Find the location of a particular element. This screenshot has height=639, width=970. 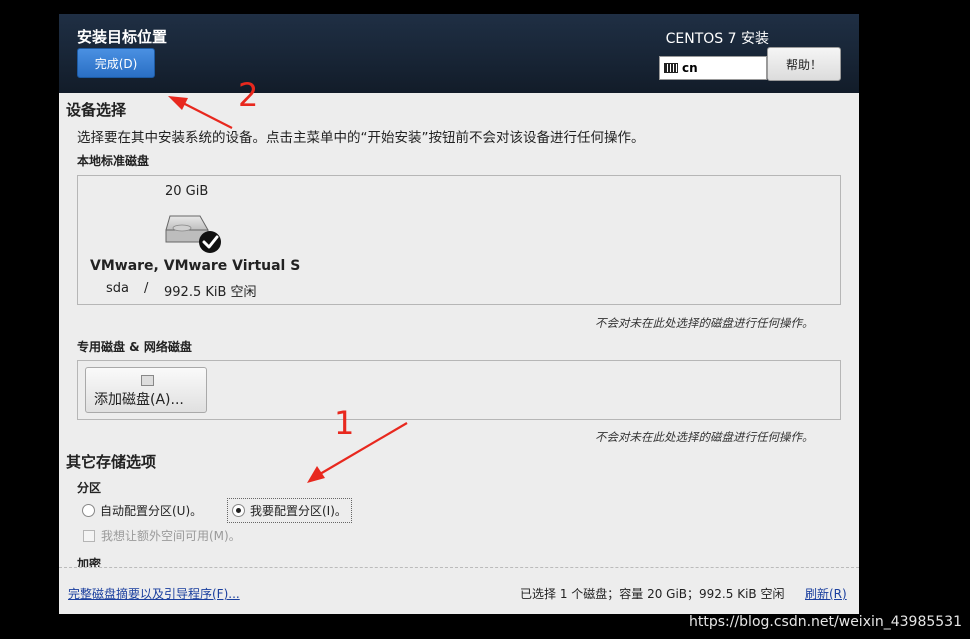

annotation-label-2: 2 is located at coordinates (248, 95).